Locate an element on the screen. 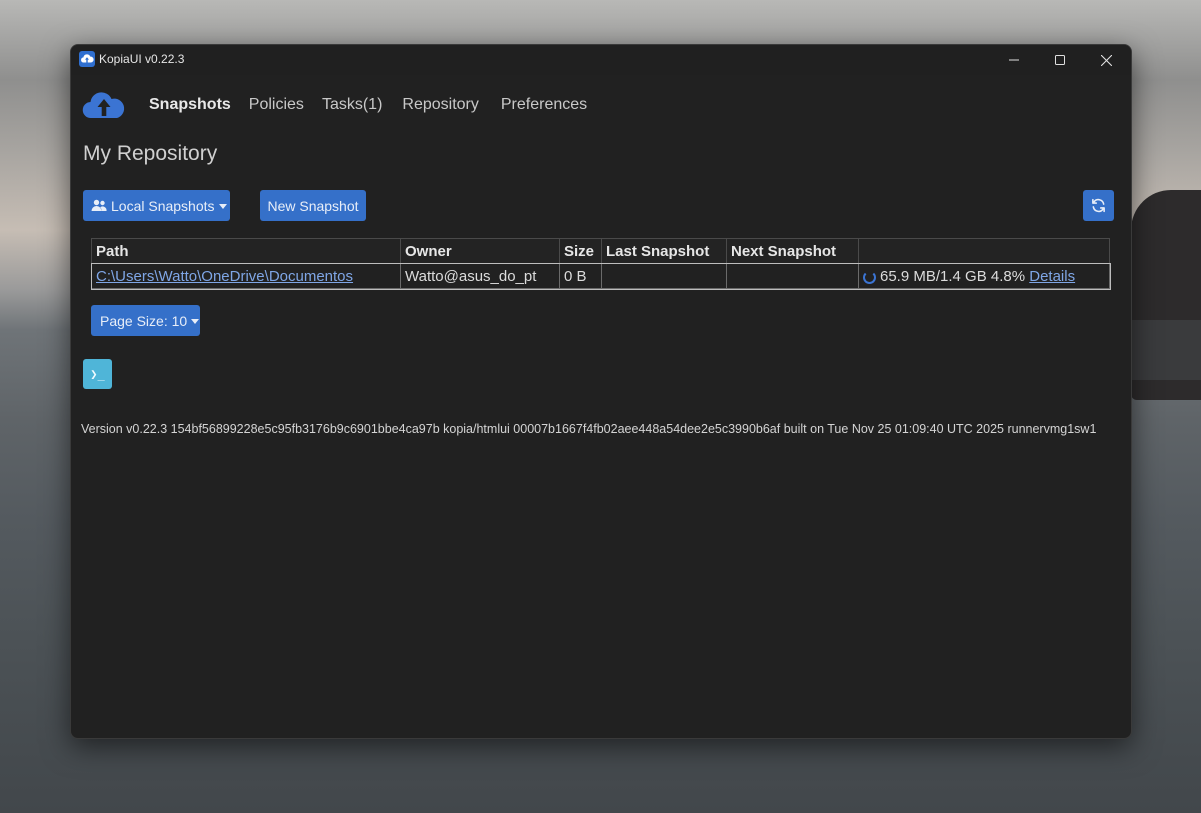 Image resolution: width=1201 pixels, height=813 pixels. column-header-next-snapshot: Next Snapshot is located at coordinates (792, 251).